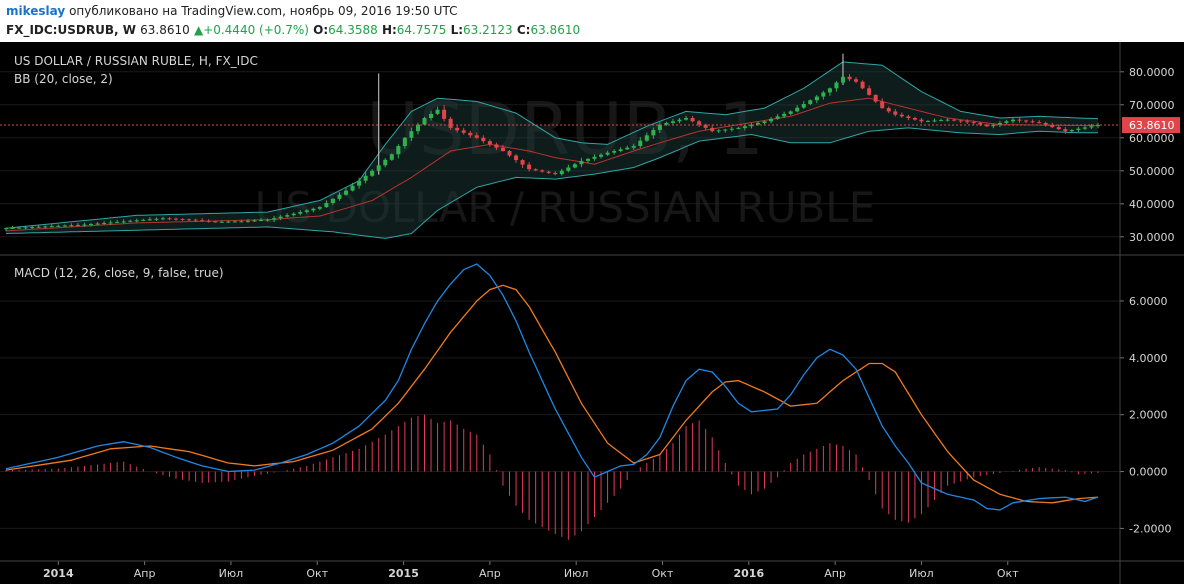 The width and height of the screenshot is (1184, 584). Describe the element at coordinates (35, 11) in the screenshot. I see `author-link: mikeslay` at that location.